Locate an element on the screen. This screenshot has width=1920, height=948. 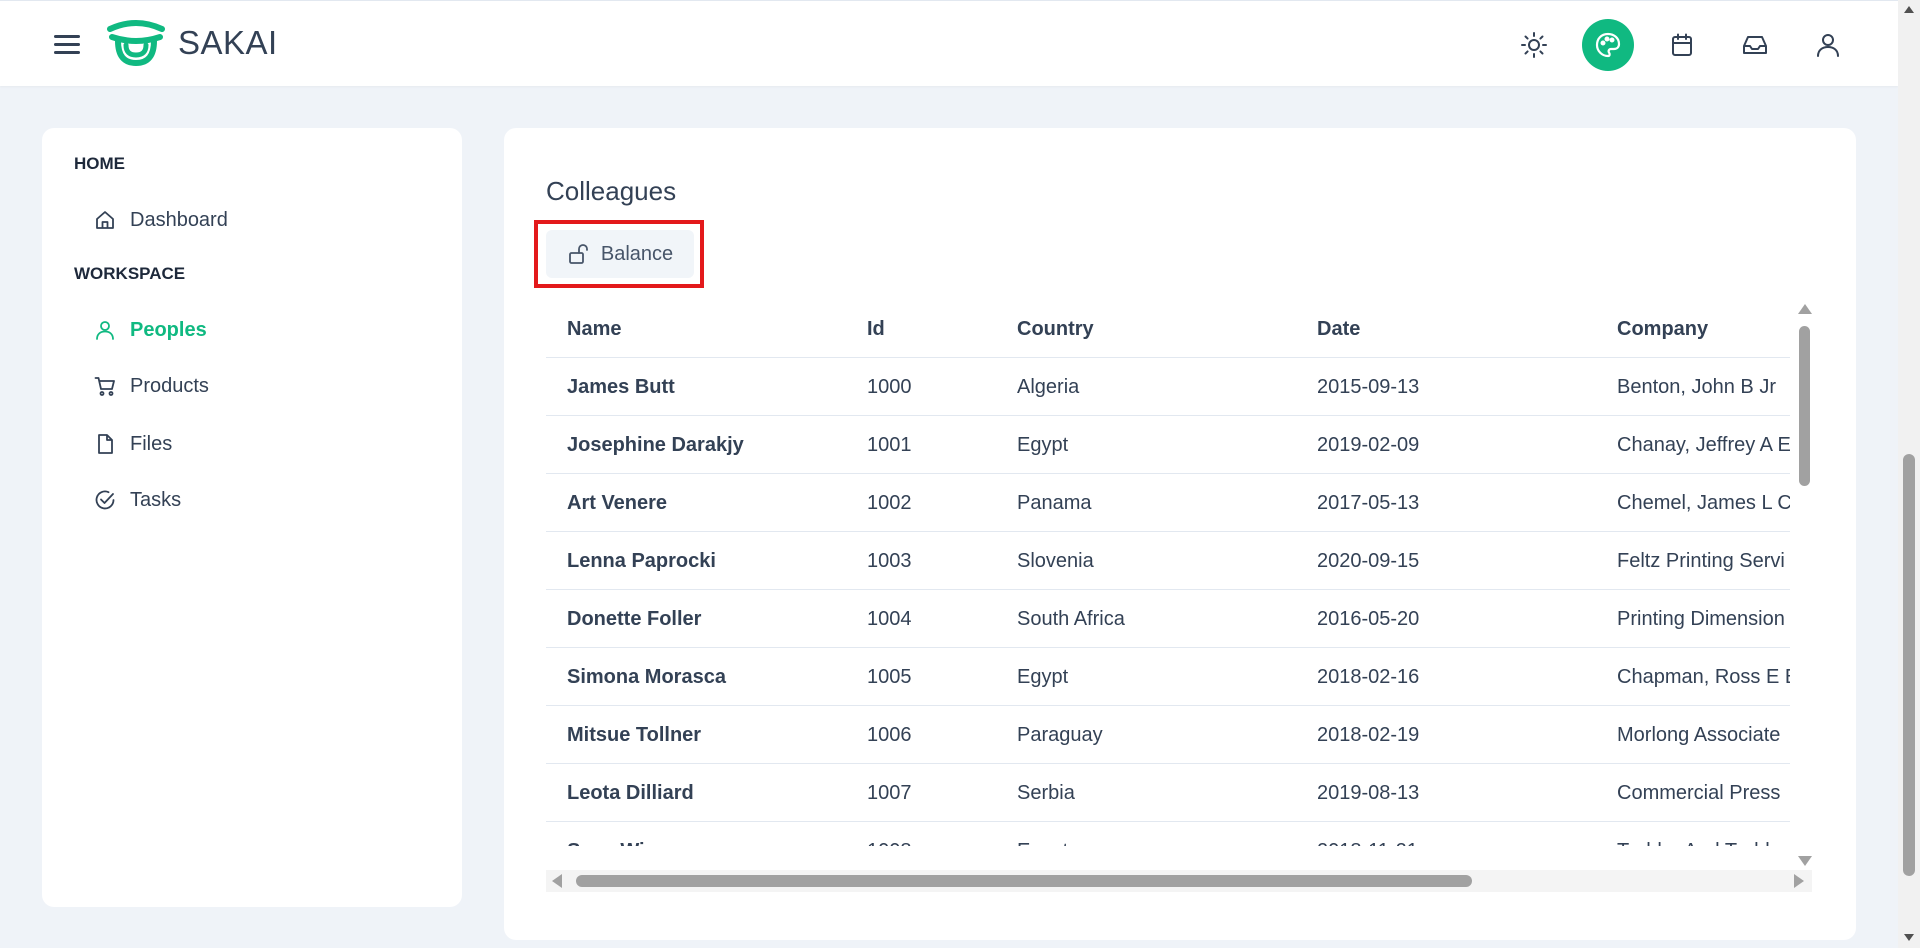
table-vertical-scrollbar is located at coordinates (1805, 585).